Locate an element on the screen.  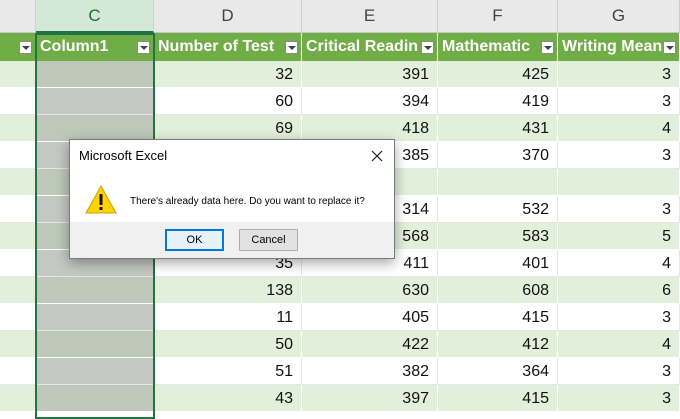
column-header-g: G is located at coordinates (619, 16).